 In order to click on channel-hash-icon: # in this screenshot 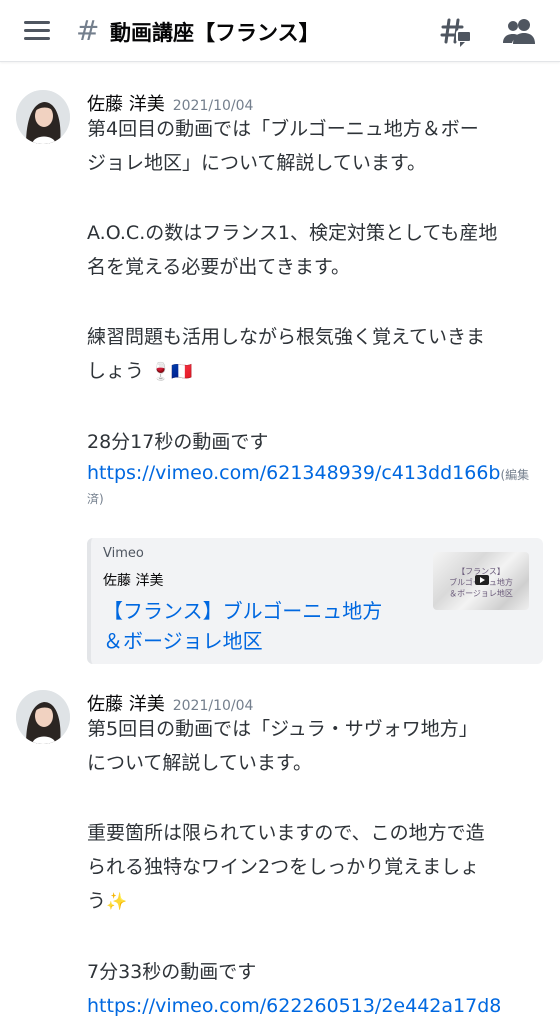, I will do `click(88, 30)`.